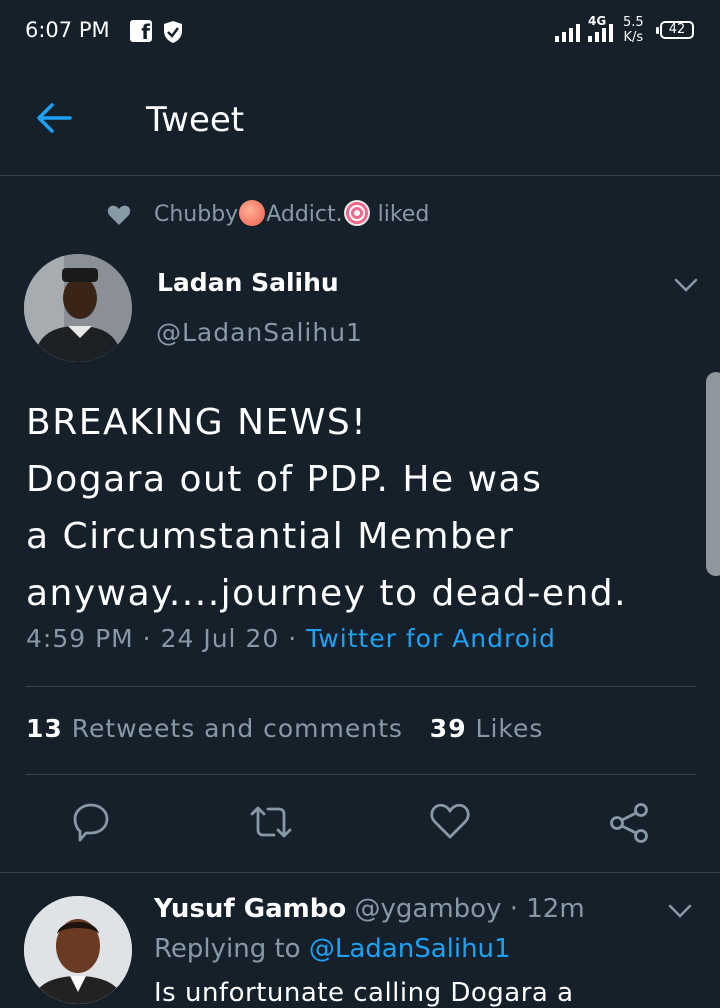  I want to click on reply-author-avatar-image, so click(78, 950).